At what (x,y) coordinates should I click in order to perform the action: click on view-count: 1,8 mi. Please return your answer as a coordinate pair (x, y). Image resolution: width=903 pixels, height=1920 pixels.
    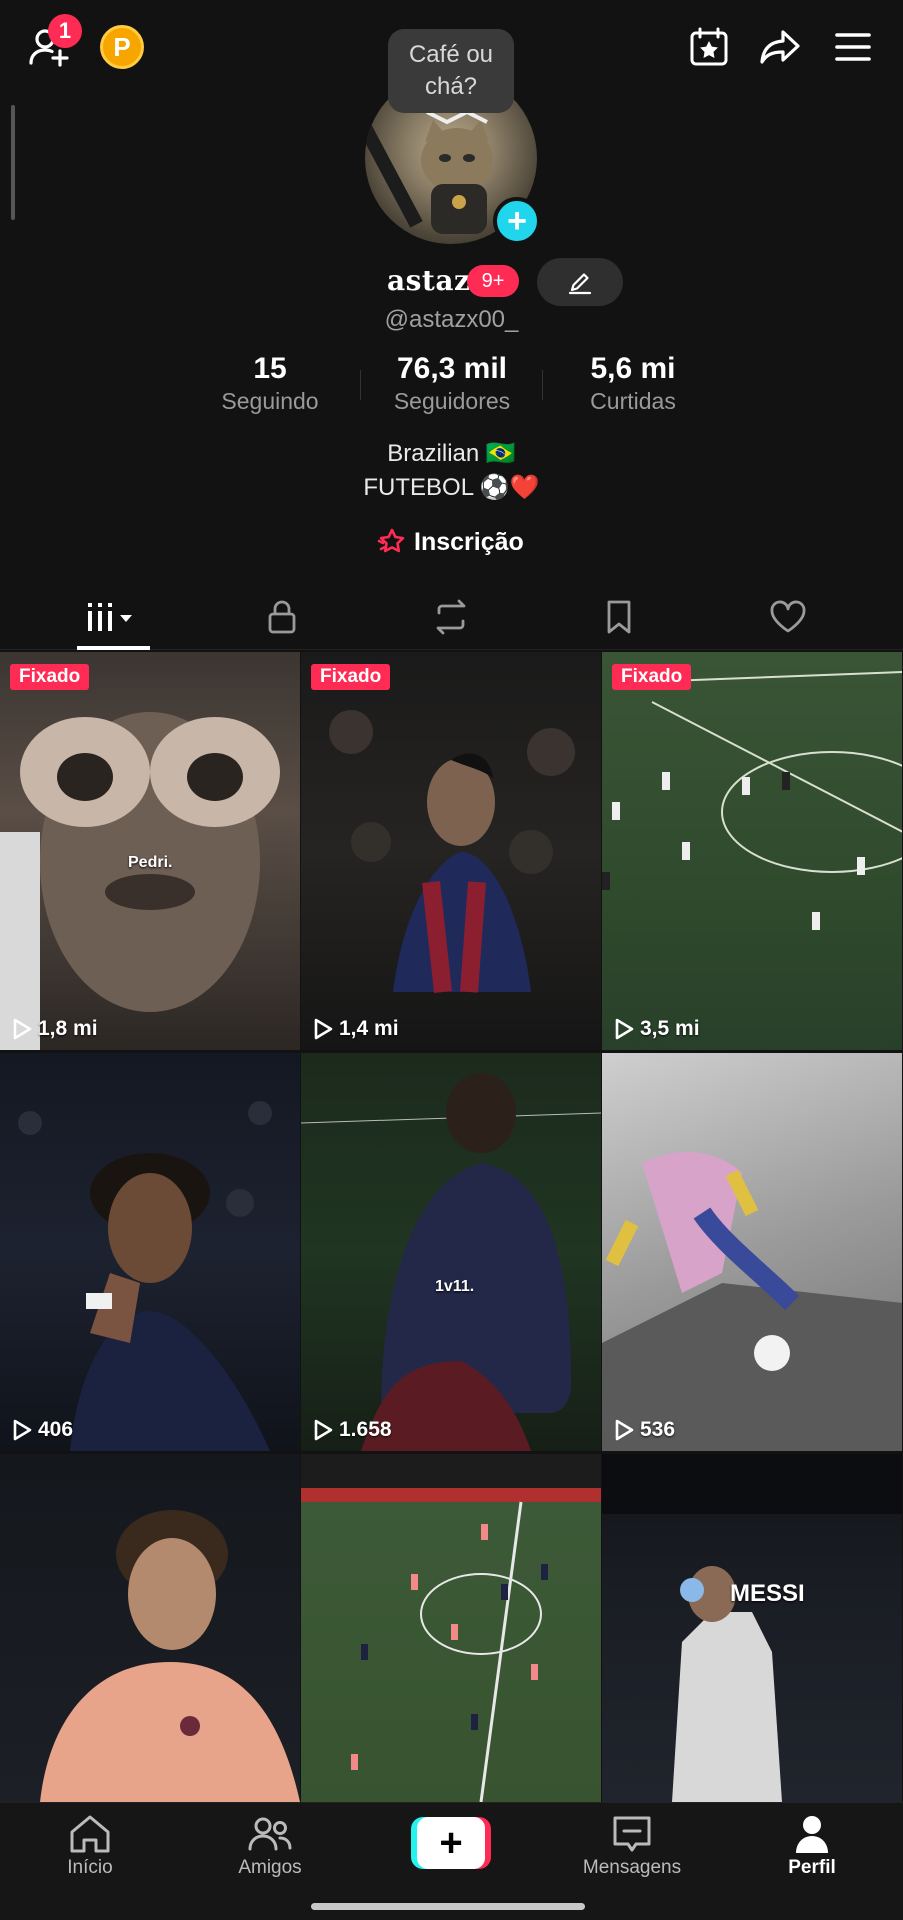
    Looking at the image, I should click on (55, 1029).